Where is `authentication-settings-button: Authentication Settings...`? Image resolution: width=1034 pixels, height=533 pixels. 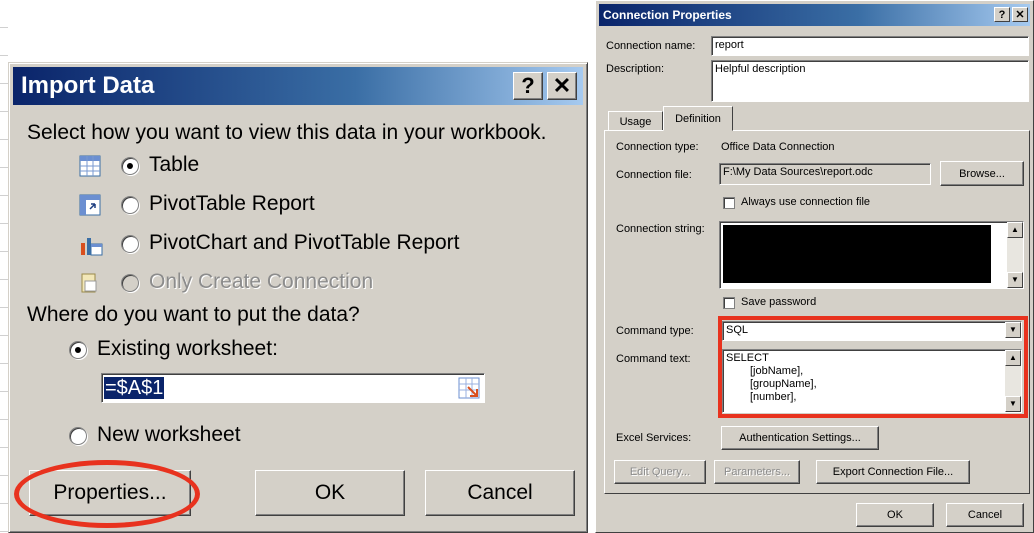
authentication-settings-button: Authentication Settings... is located at coordinates (800, 438).